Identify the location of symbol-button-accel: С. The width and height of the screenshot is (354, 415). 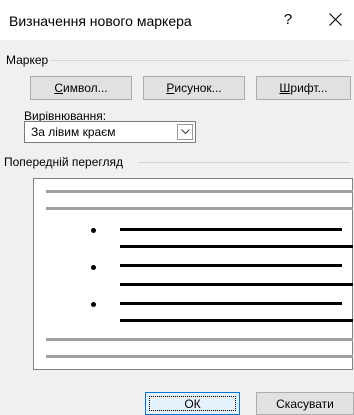
(59, 88).